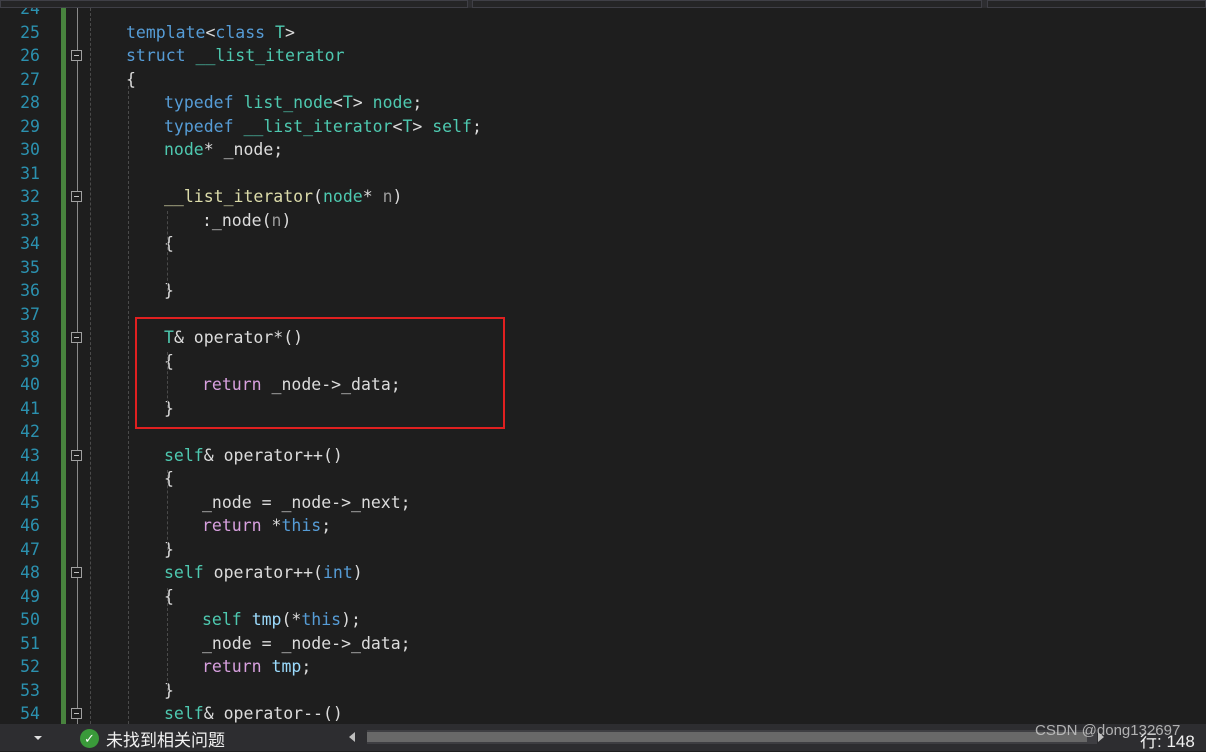 The height and width of the screenshot is (752, 1206). I want to click on issues-indicator: ✓ 未找到相关问题, so click(152, 738).